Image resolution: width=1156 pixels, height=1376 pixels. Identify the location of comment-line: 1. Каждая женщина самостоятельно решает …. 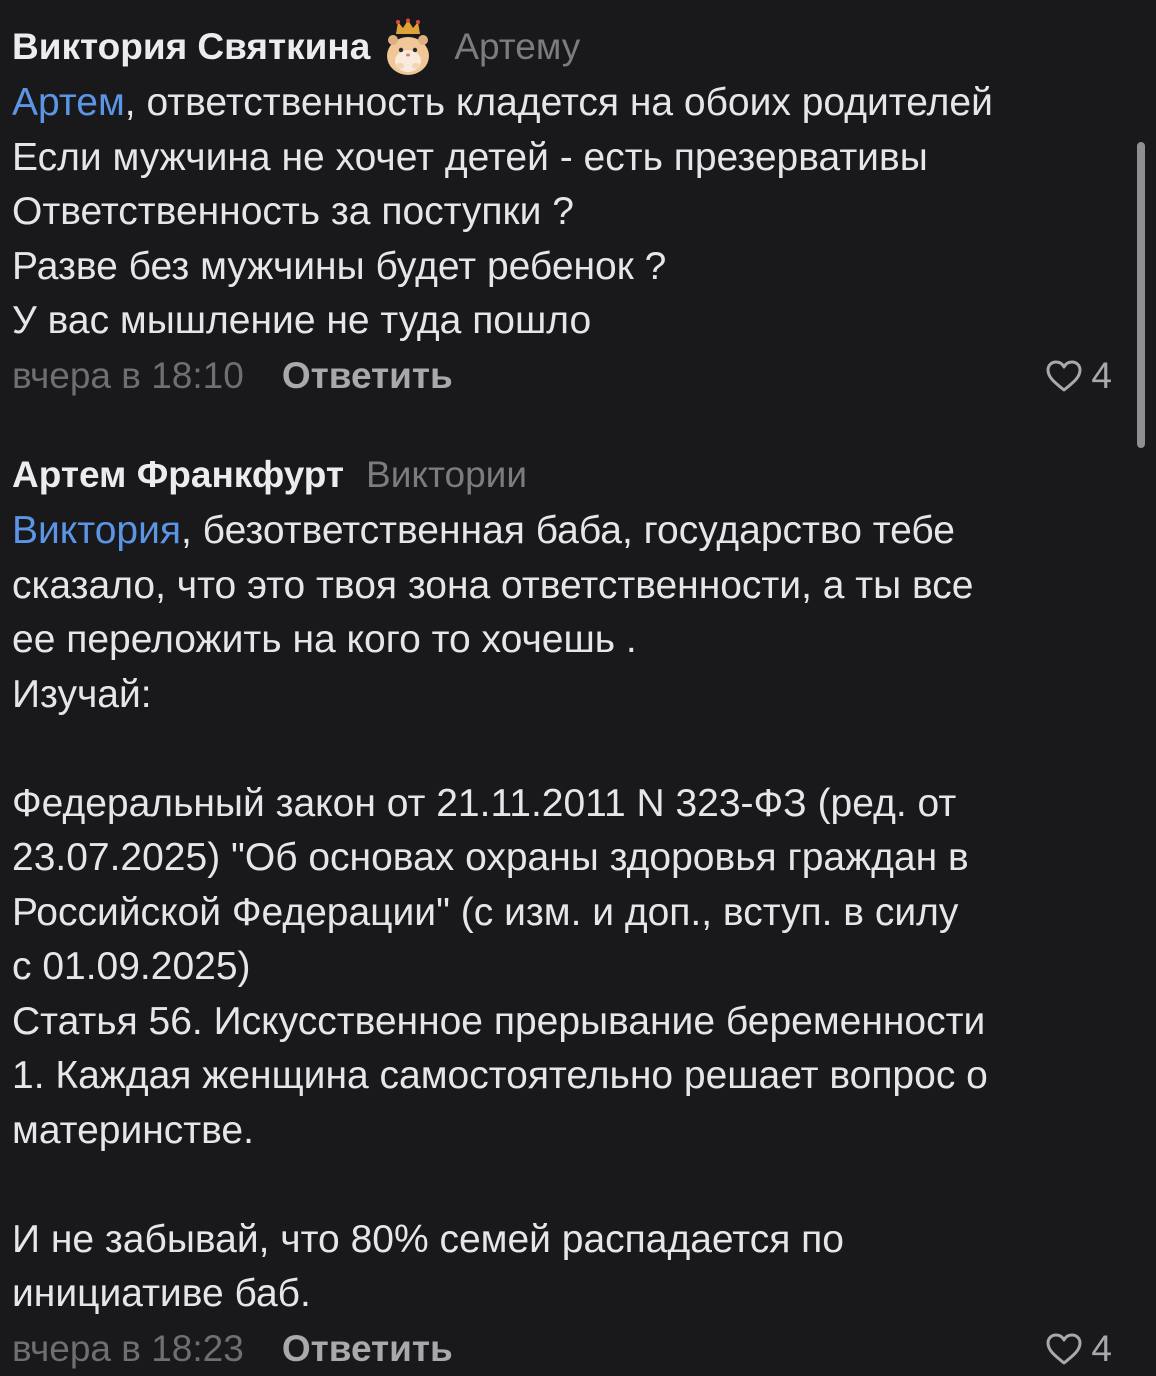
(500, 1075).